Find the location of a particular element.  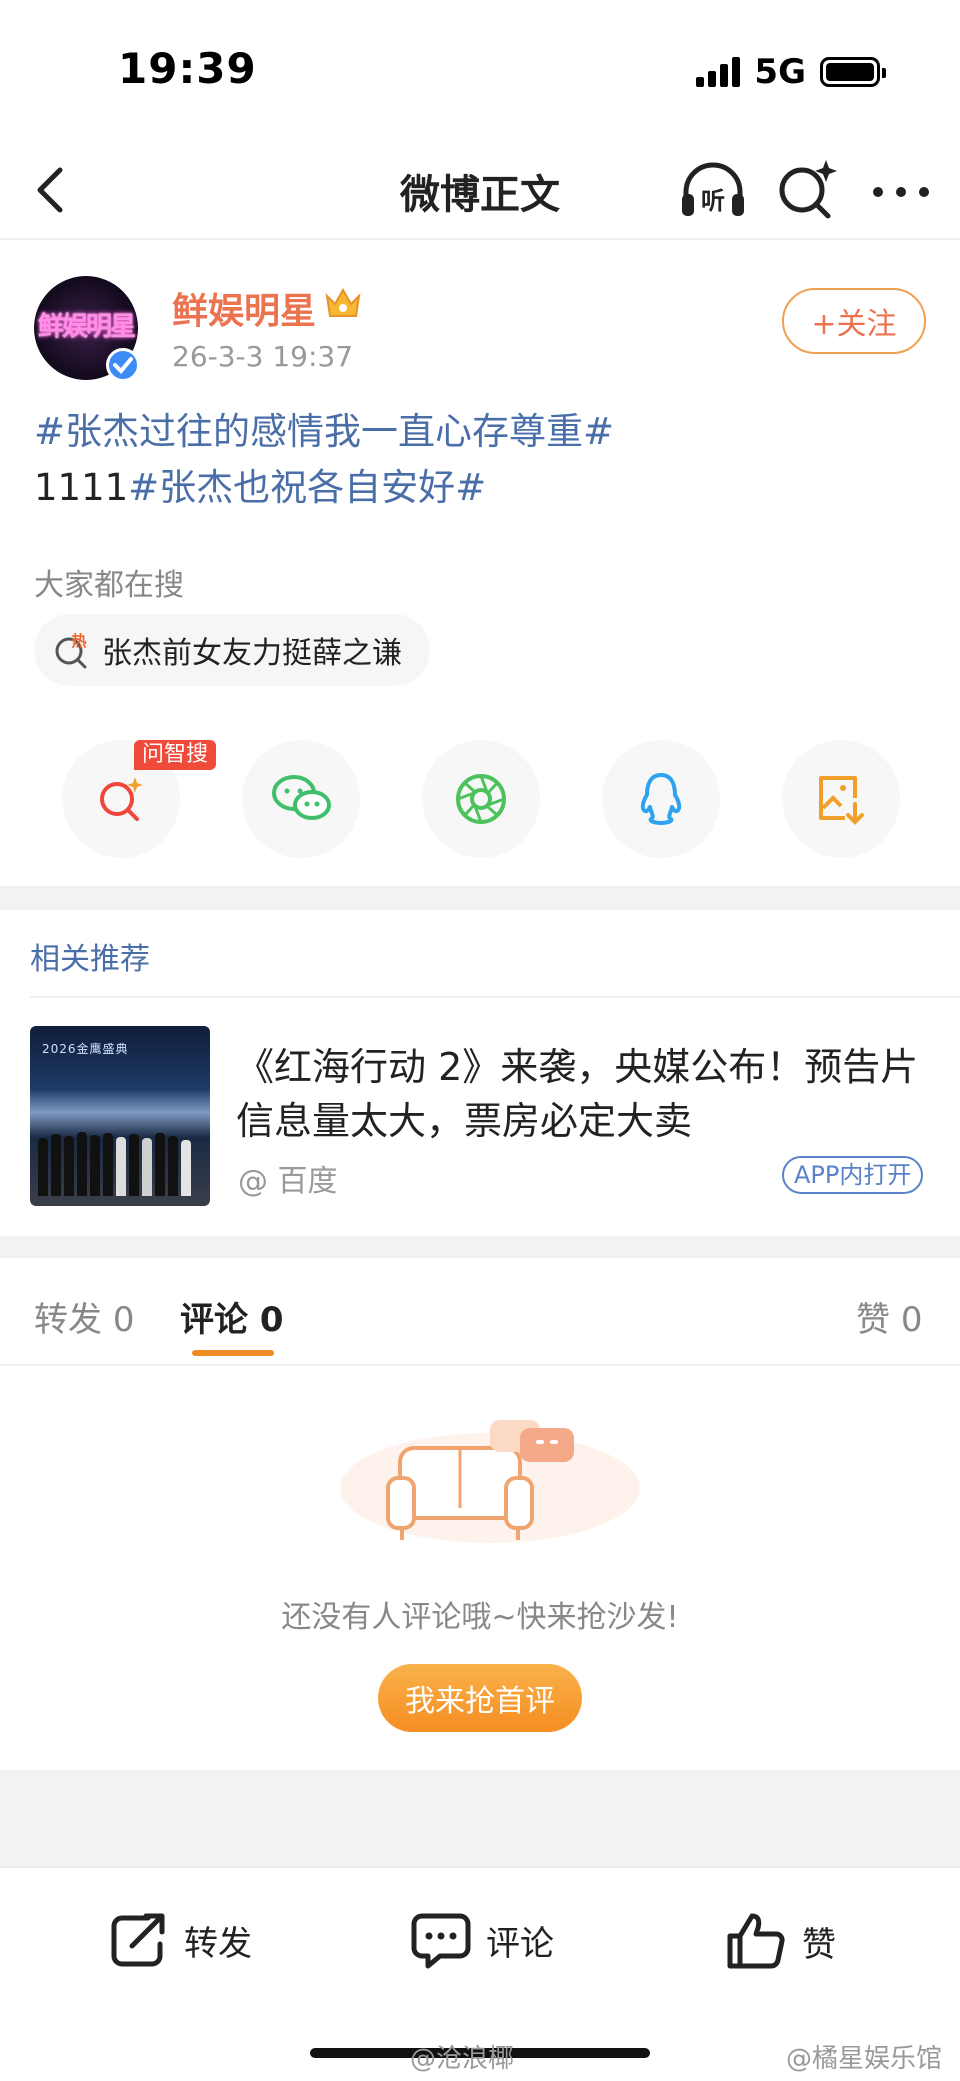

battery-icon is located at coordinates (853, 72).